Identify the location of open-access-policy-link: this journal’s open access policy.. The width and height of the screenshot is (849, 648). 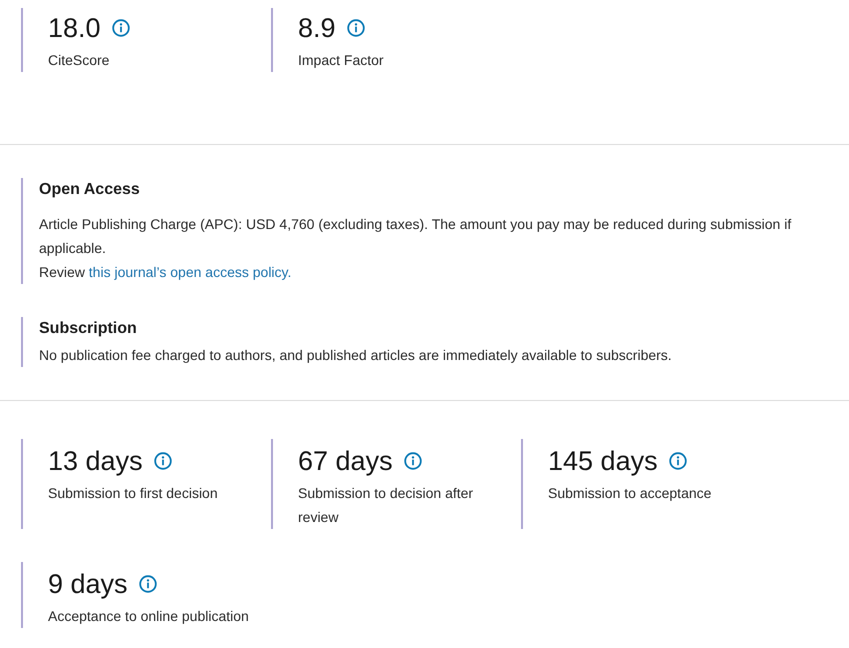
(190, 272).